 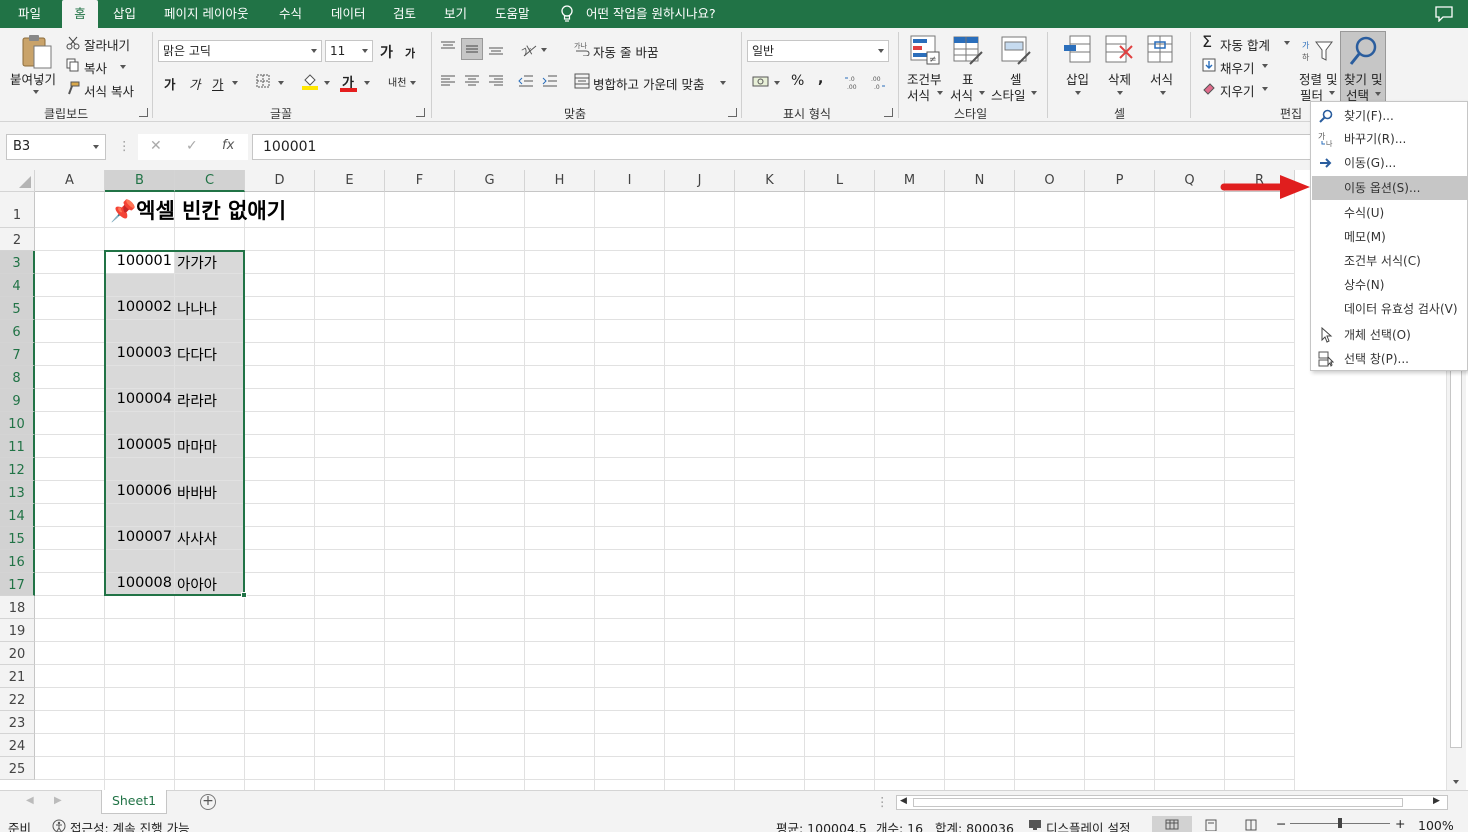 What do you see at coordinates (140, 181) in the screenshot?
I see `column-header-B: B` at bounding box center [140, 181].